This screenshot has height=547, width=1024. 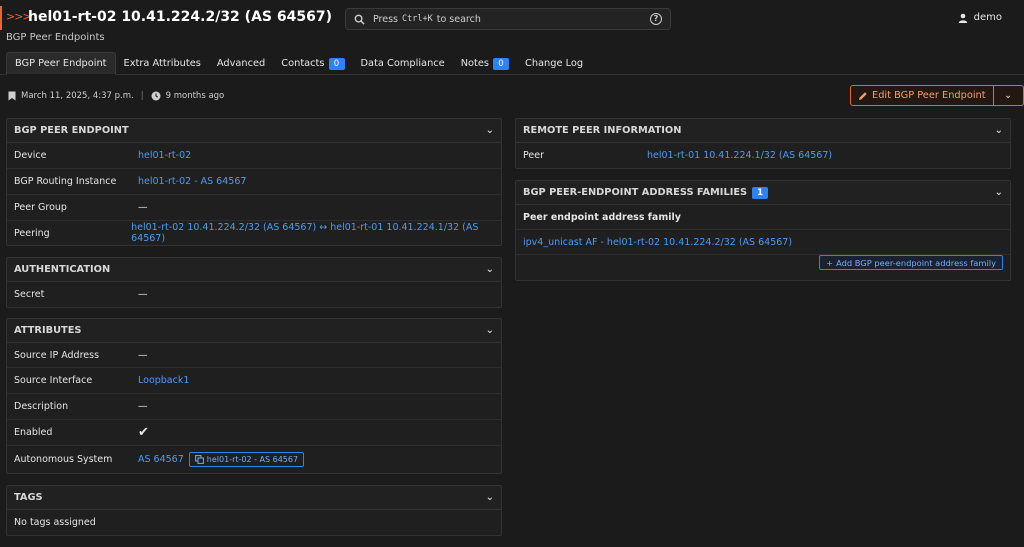 I want to click on panel-title: TAGS, so click(x=28, y=497).